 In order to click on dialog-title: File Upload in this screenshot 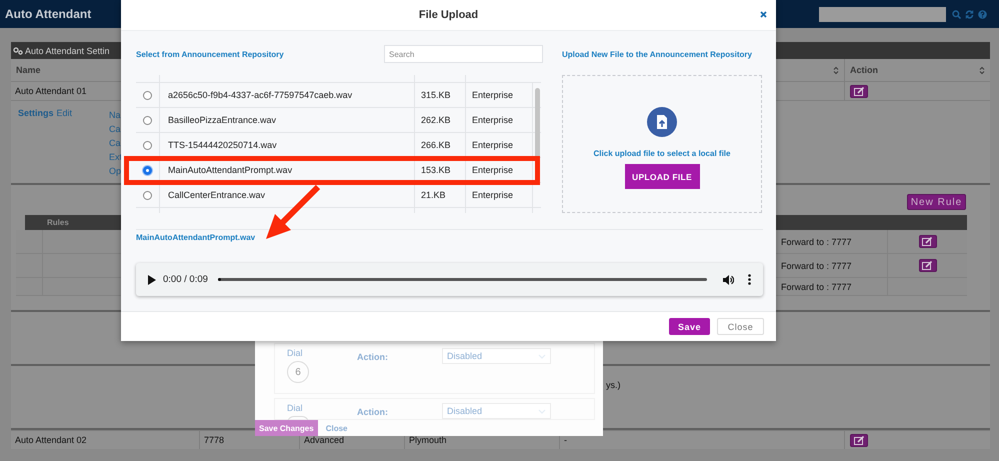, I will do `click(448, 15)`.